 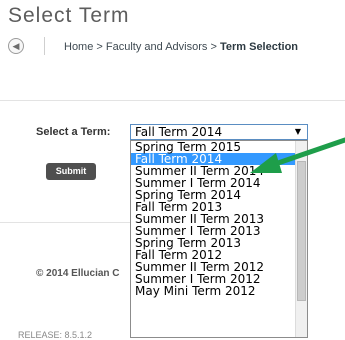 I want to click on breadcrumb-current: Term Selection, so click(x=259, y=47).